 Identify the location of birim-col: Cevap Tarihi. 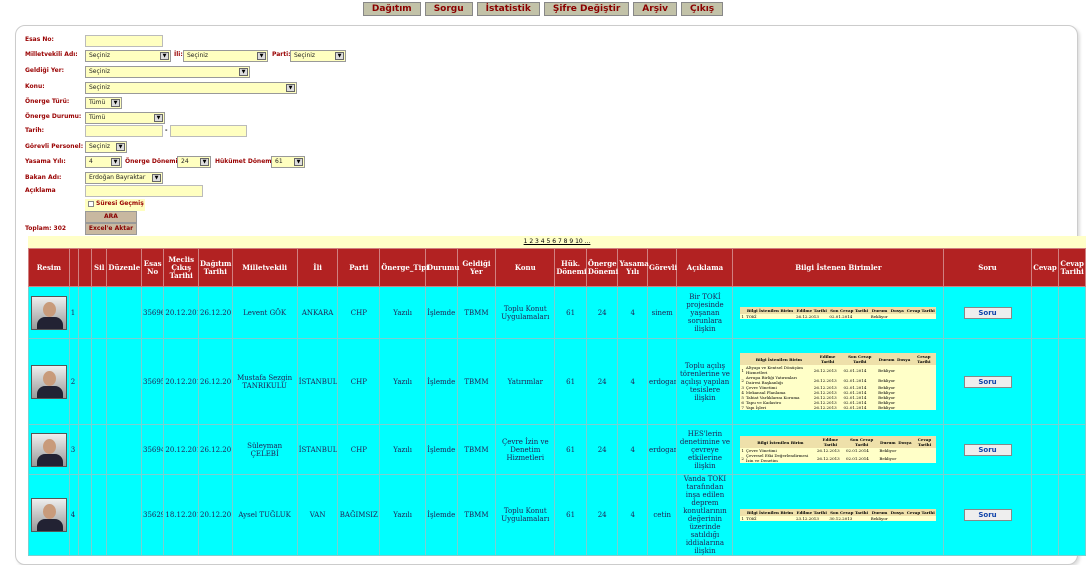
(924, 359).